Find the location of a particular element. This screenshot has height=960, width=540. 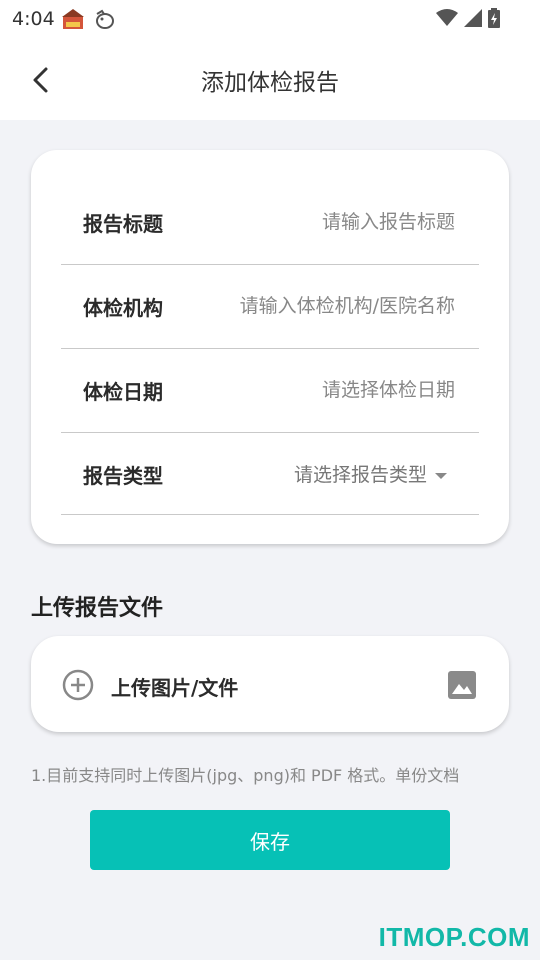

page-title: 添加体检报告 is located at coordinates (270, 83).